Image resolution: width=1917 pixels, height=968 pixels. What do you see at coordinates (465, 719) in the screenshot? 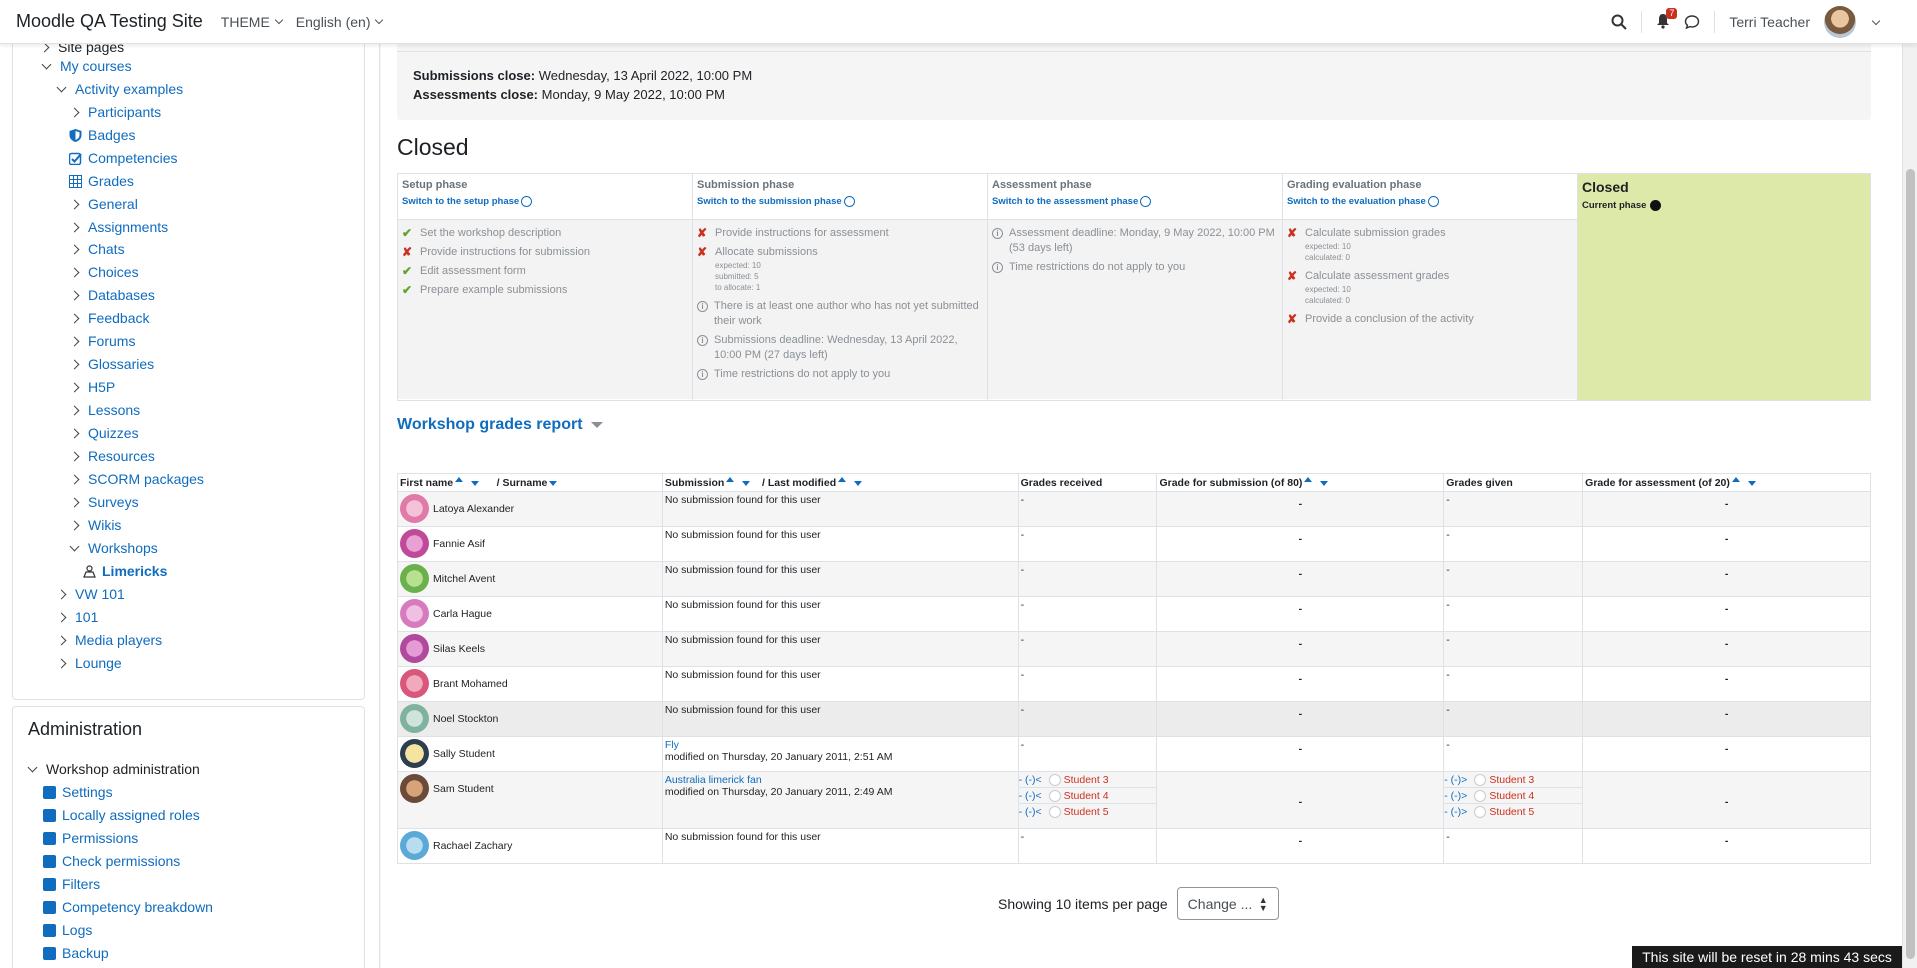
I see `user-name: Noel Stockton` at bounding box center [465, 719].